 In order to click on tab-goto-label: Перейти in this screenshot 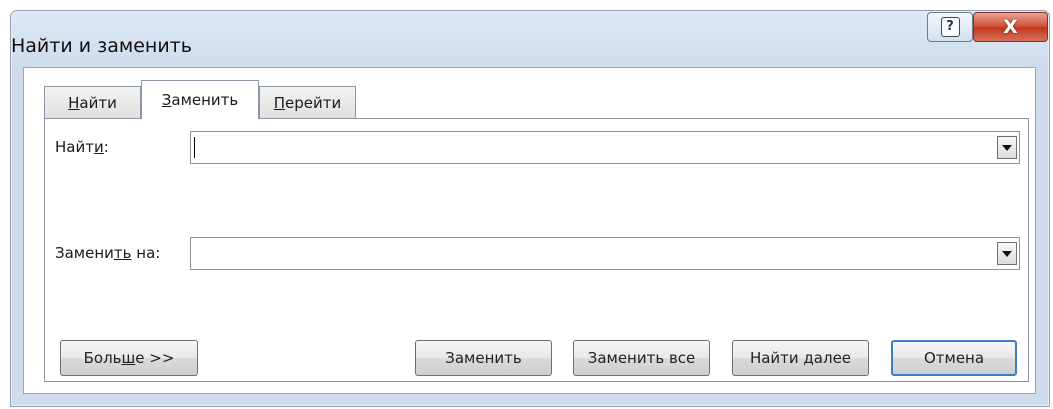, I will do `click(307, 102)`.